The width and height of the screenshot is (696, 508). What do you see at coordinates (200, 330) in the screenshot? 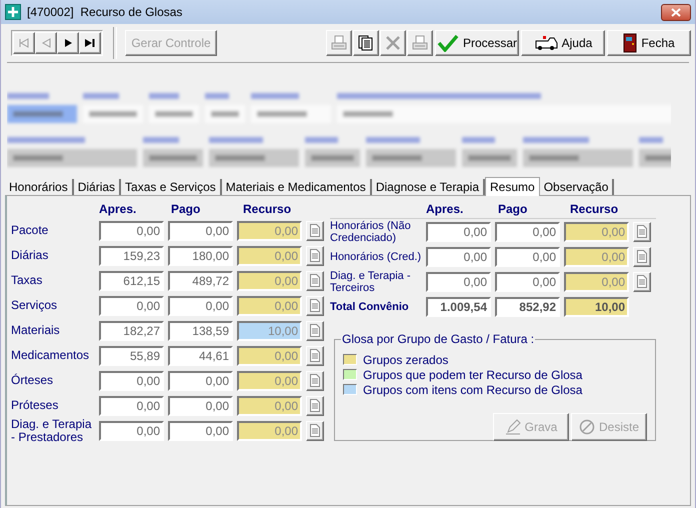
I see `value-field: 138,59` at bounding box center [200, 330].